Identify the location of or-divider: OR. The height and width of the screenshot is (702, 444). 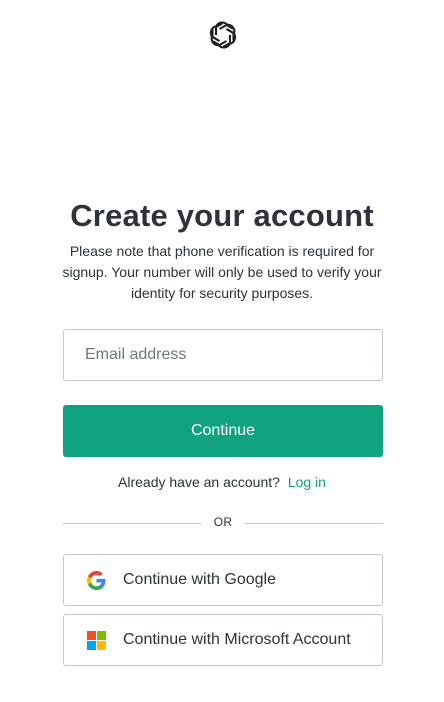
(223, 523).